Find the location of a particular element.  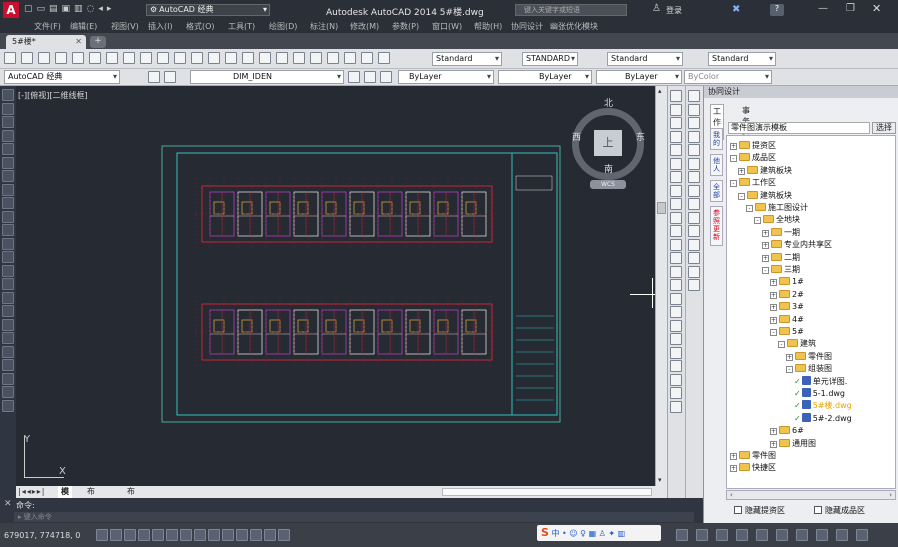

autoscale-icon is located at coordinates (802, 535).